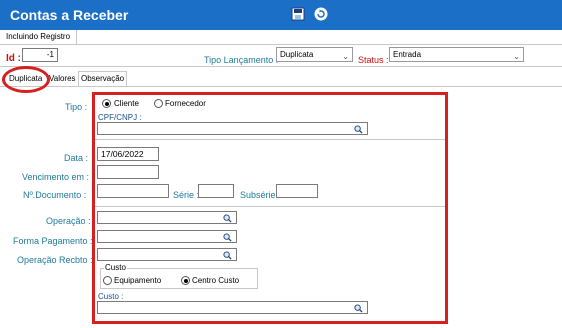 The image size is (562, 328). What do you see at coordinates (281, 44) in the screenshot?
I see `subtab-divider` at bounding box center [281, 44].